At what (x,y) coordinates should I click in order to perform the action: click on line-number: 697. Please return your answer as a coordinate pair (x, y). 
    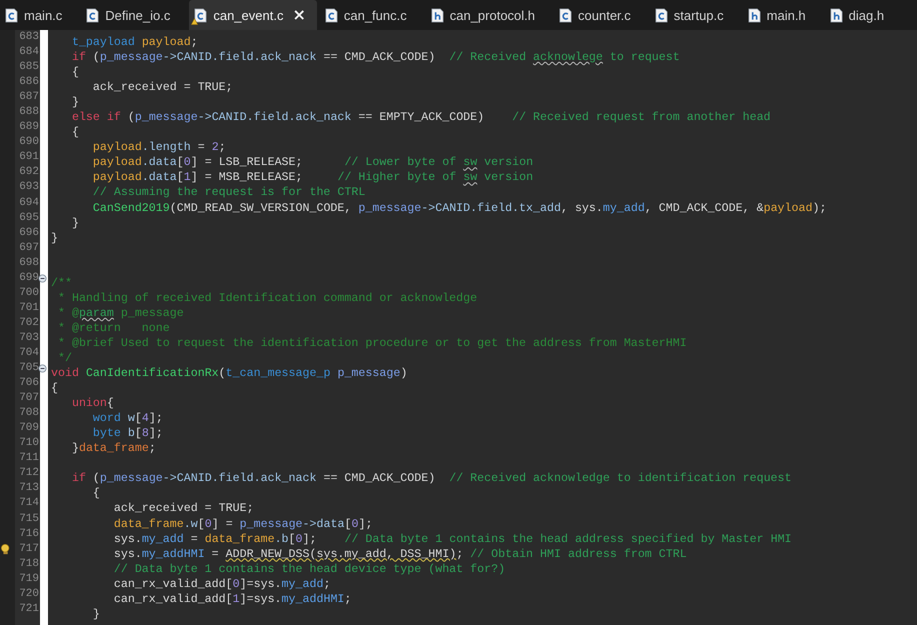
    Looking at the image, I should click on (29, 248).